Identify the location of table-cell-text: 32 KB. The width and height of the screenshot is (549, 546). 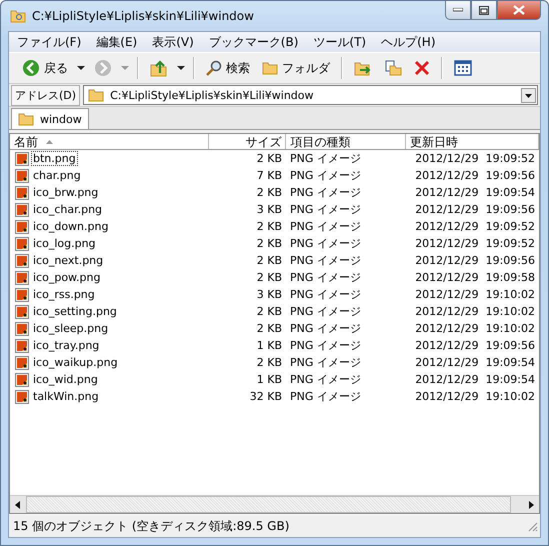
(266, 396).